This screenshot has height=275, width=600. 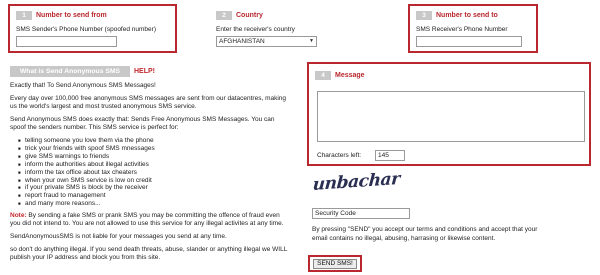 I want to click on receiver-number-input, so click(x=469, y=41).